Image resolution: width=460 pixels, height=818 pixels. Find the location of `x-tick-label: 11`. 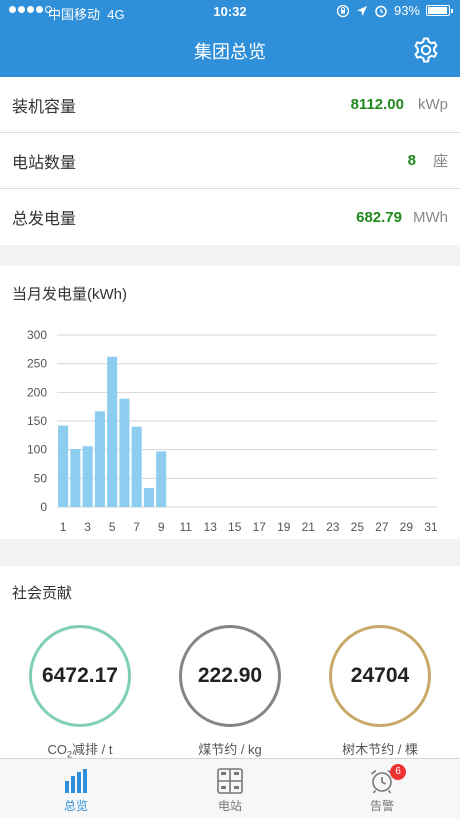

x-tick-label: 11 is located at coordinates (185, 527).